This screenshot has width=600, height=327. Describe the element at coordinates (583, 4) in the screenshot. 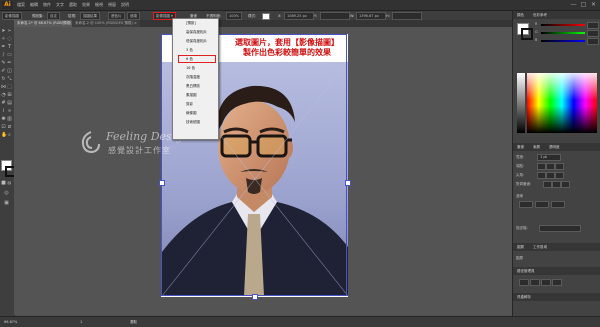

I see `maximize-icon: □` at that location.